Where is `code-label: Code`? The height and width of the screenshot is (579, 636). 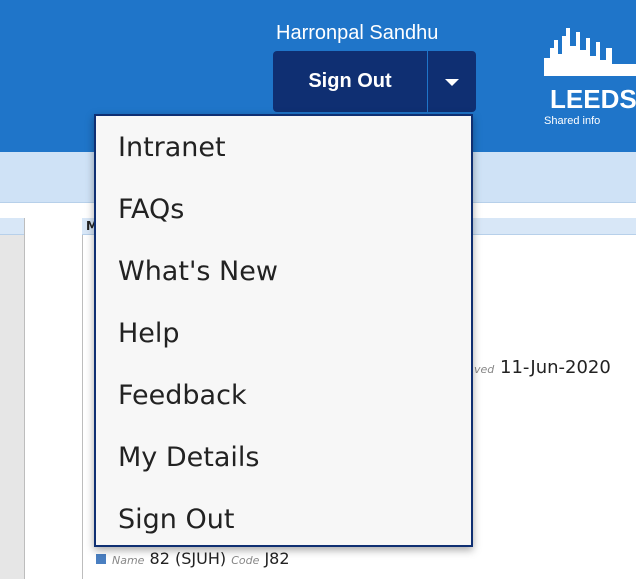 code-label: Code is located at coordinates (245, 560).